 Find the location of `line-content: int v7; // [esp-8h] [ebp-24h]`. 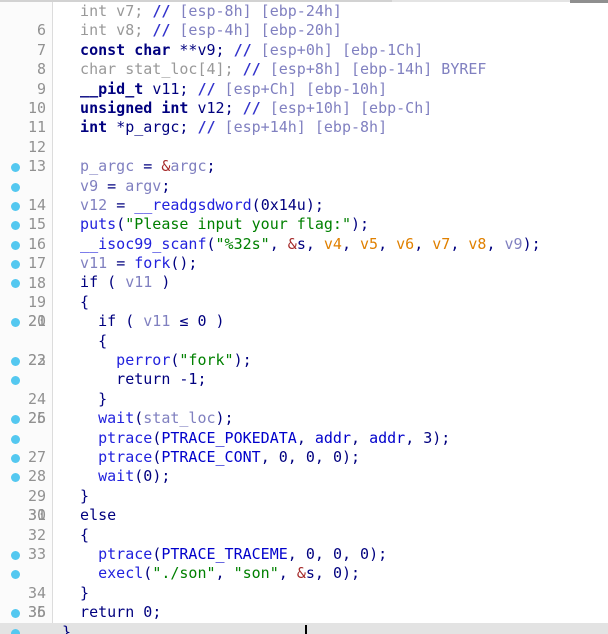

line-content: int v7; // [esp-8h] [ebp-24h] is located at coordinates (202, 11).